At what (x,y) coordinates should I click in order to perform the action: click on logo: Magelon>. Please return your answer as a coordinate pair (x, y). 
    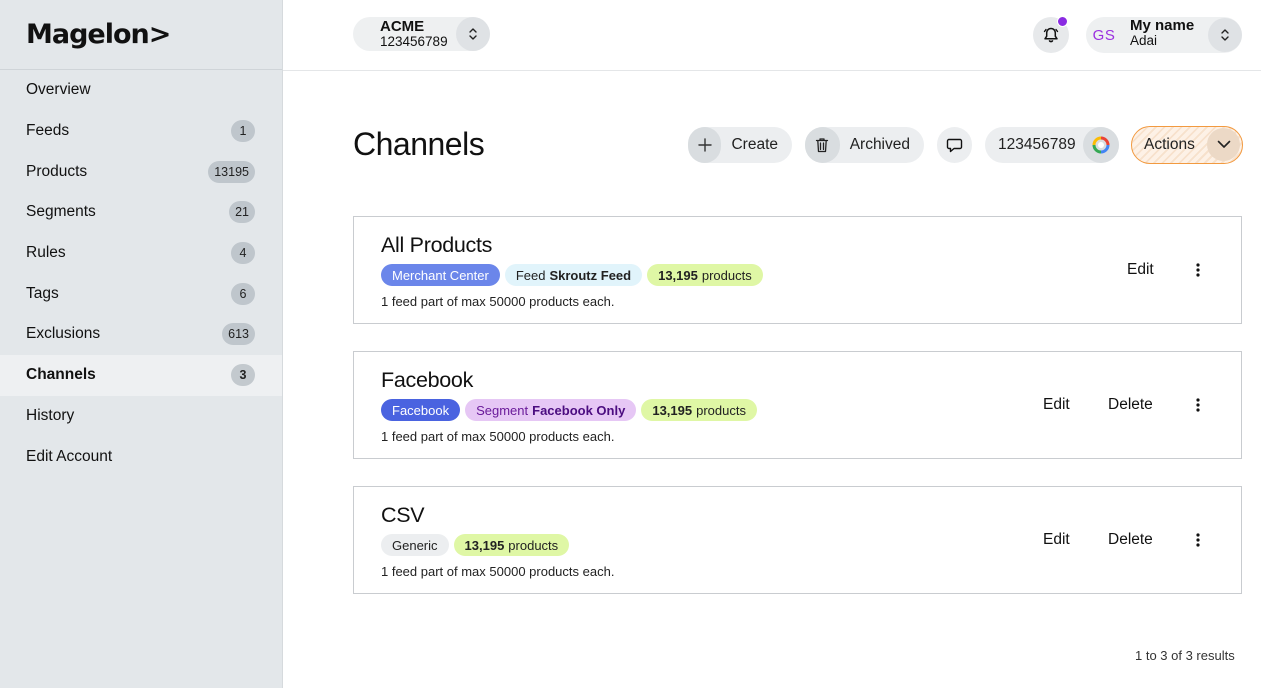
    Looking at the image, I should click on (141, 35).